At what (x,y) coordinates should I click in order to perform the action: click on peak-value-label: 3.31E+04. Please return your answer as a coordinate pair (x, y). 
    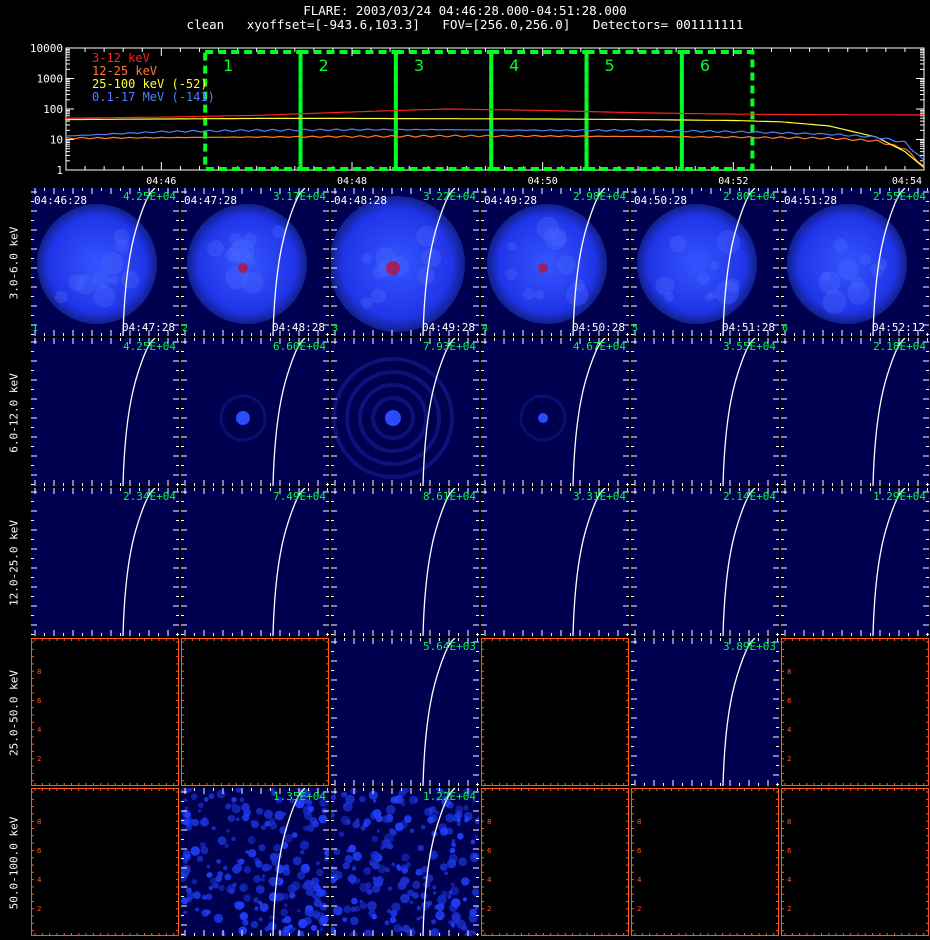
    Looking at the image, I should click on (599, 496).